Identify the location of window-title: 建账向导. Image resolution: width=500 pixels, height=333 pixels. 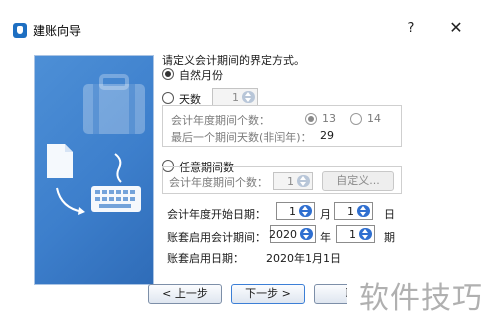
(57, 31).